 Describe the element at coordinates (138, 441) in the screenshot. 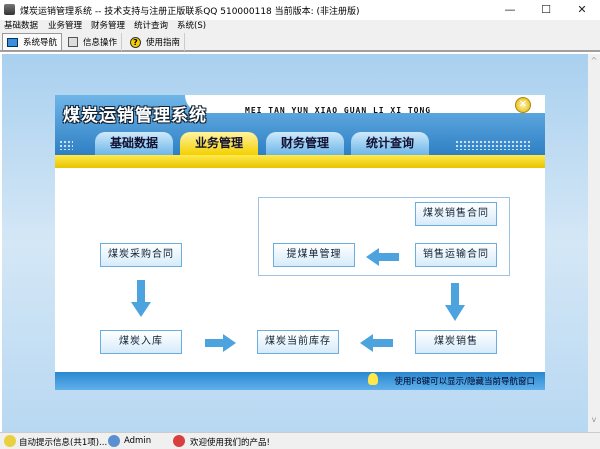

I see `status-user: Admin` at that location.